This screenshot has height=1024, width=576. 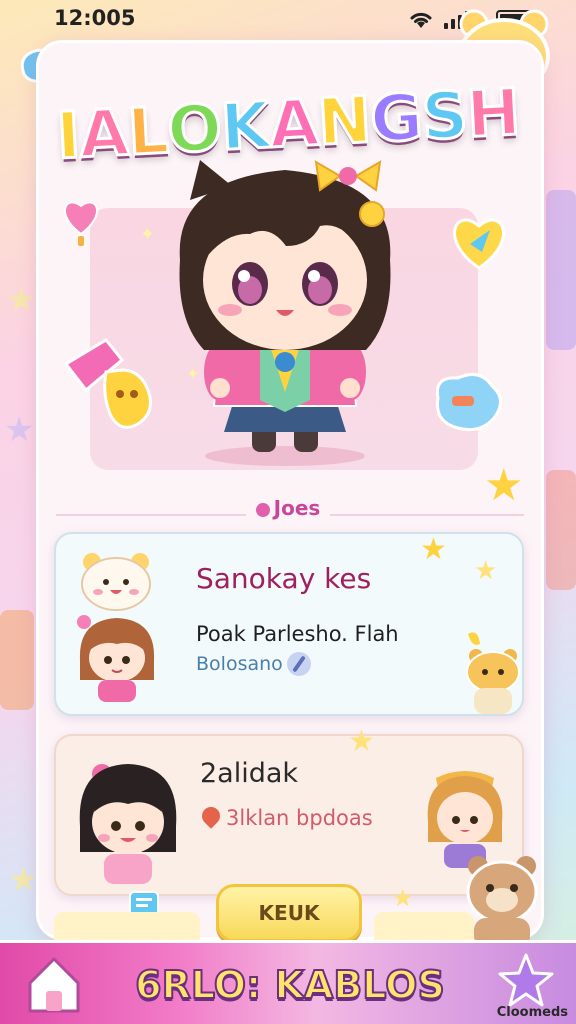 I want to click on section-label: Joes, so click(x=288, y=508).